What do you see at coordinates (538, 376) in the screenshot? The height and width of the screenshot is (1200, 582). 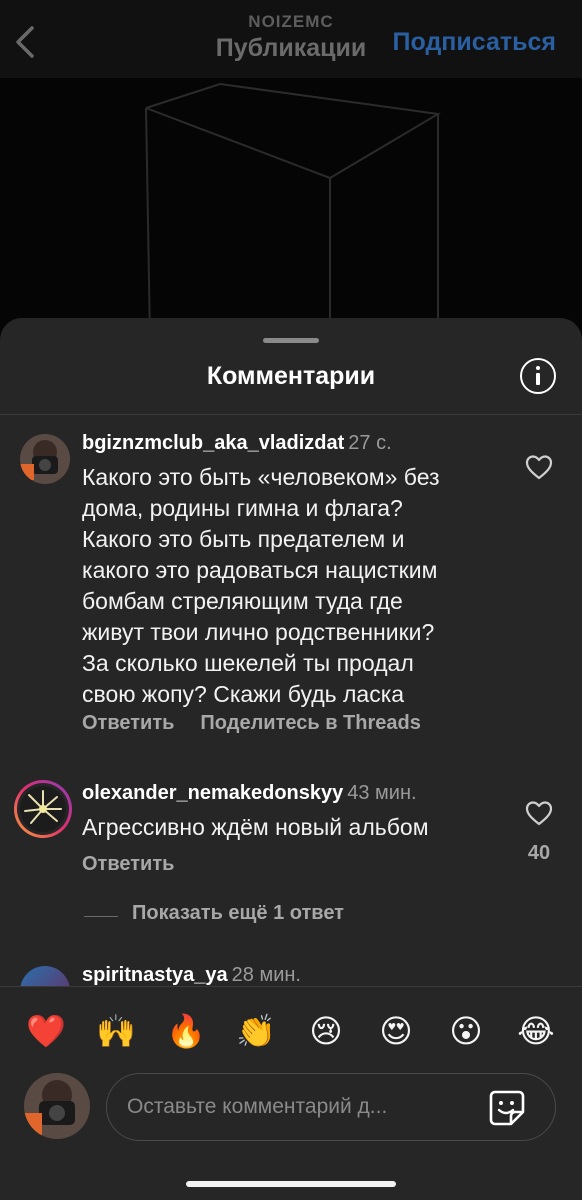 I see `info-icon` at bounding box center [538, 376].